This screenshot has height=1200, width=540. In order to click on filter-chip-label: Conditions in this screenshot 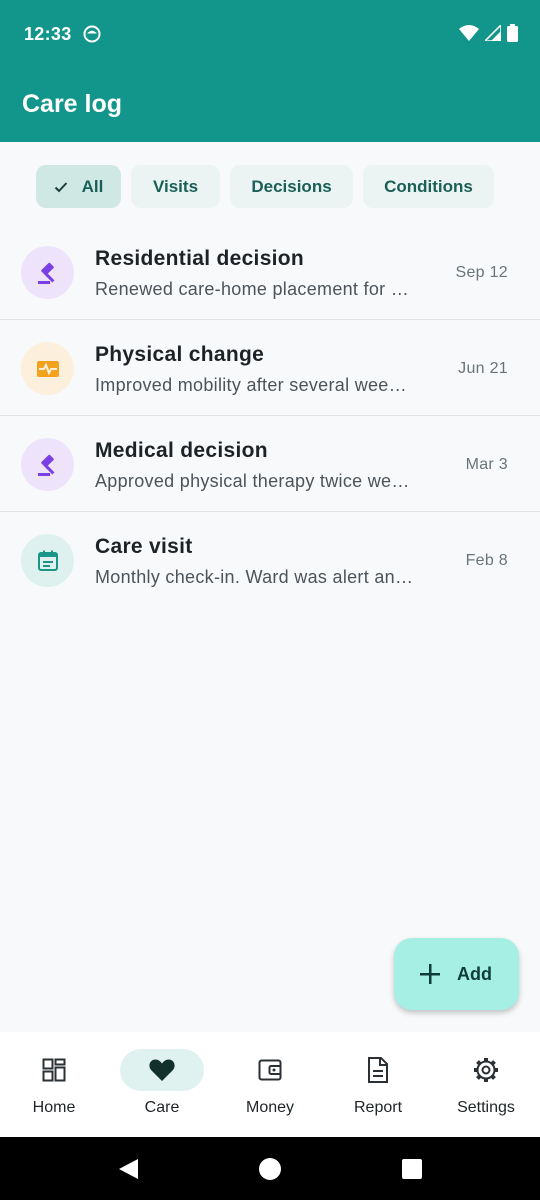, I will do `click(428, 186)`.